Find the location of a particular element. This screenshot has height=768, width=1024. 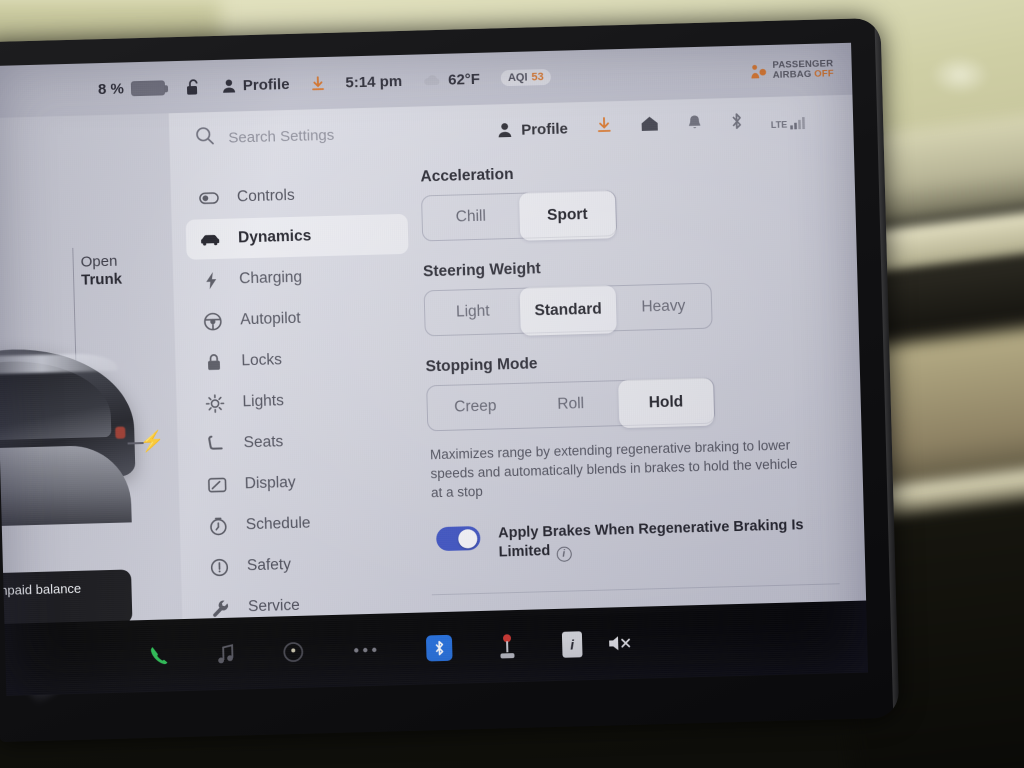

ellipsis-icon is located at coordinates (365, 650).